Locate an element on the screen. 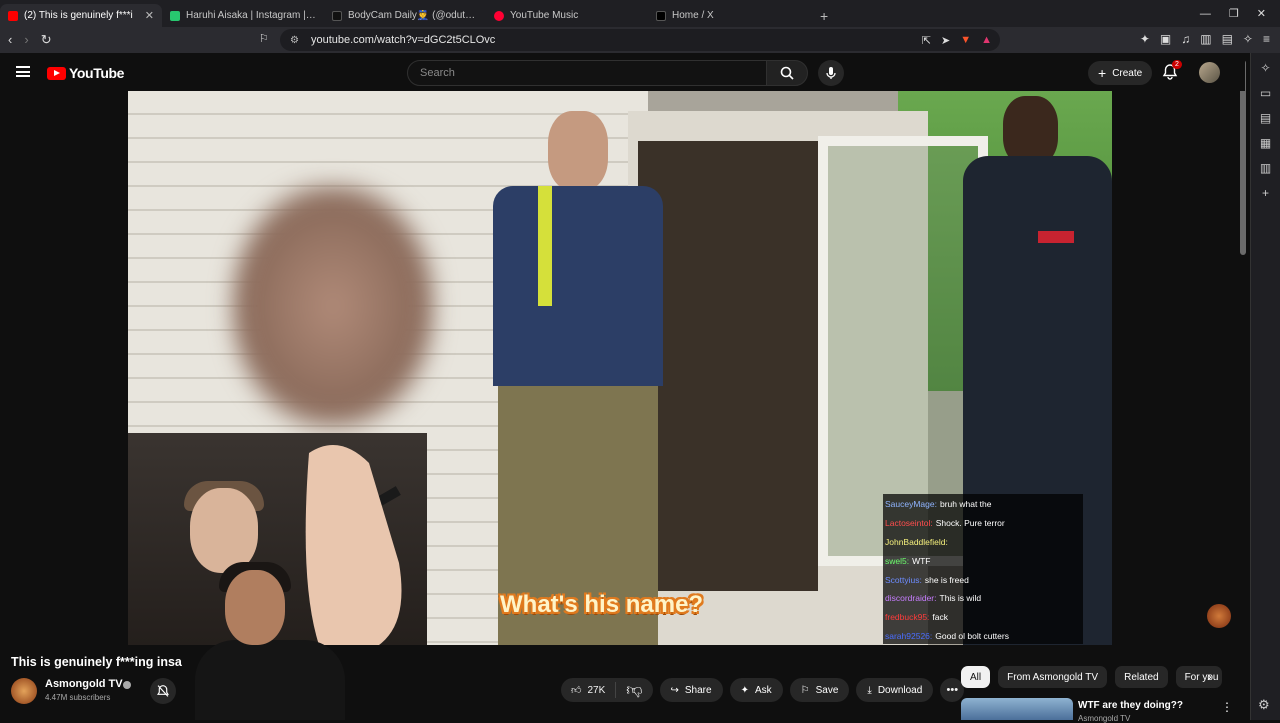 This screenshot has height=723, width=1280. settings-gear-icon: ⚙ is located at coordinates (1264, 705).